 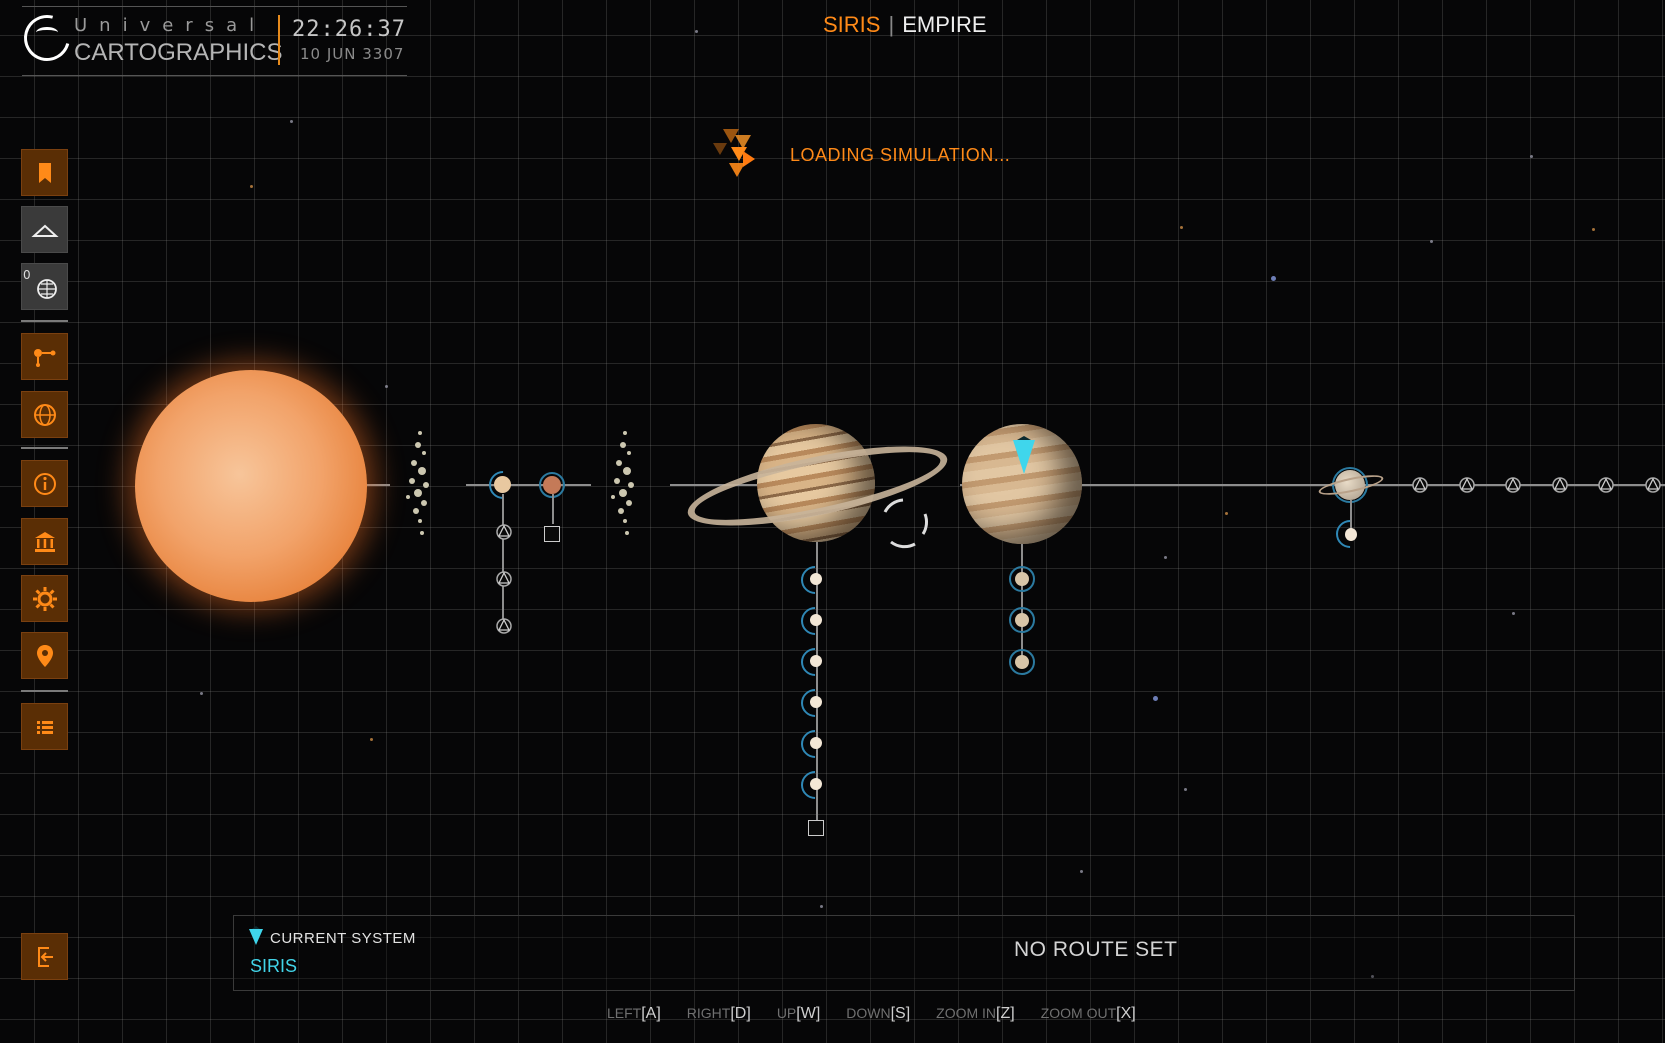 What do you see at coordinates (808, 1013) in the screenshot?
I see `control-key: [W]` at bounding box center [808, 1013].